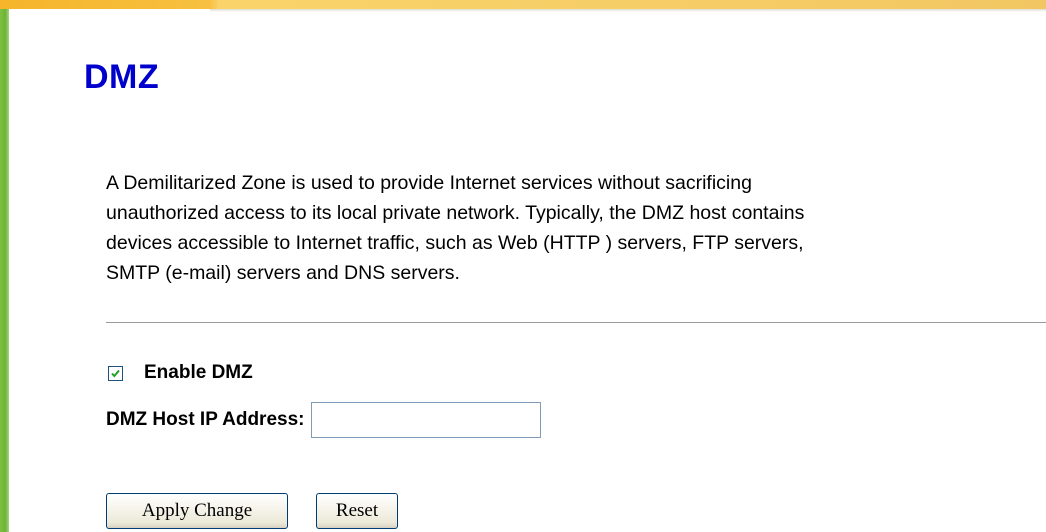 The width and height of the screenshot is (1046, 532). I want to click on enable-dmz-row: Enable DMZ, so click(180, 373).